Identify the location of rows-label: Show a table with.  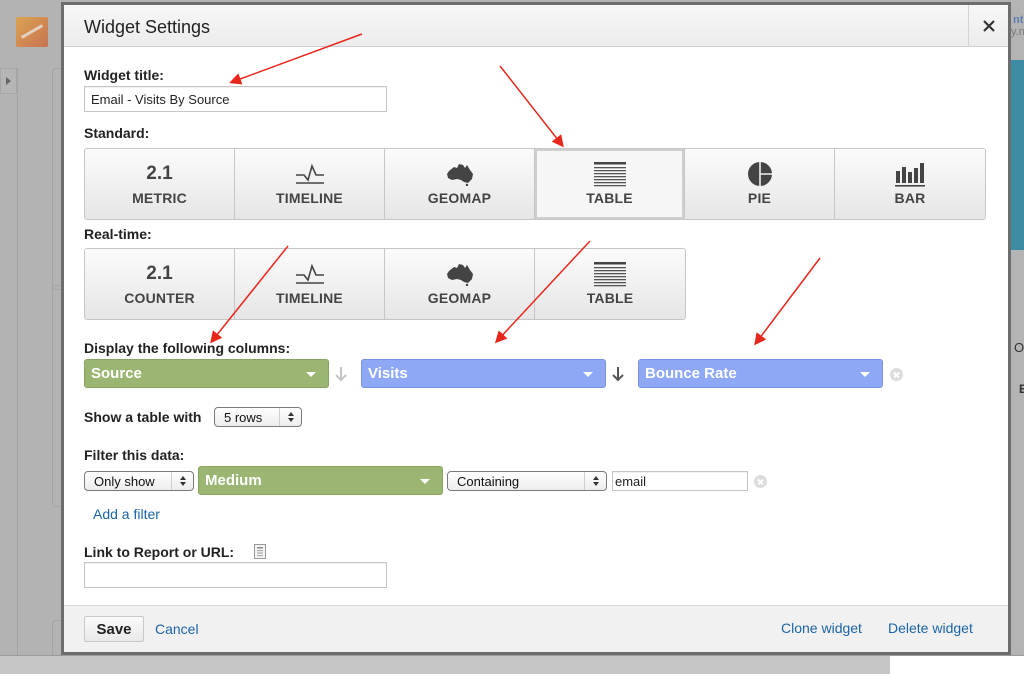
(143, 417).